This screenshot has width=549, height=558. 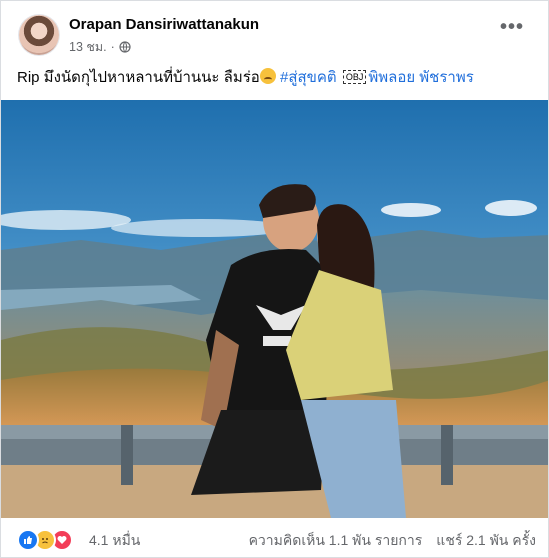 I want to click on post-meta: 13 ชม. ·, so click(x=100, y=47).